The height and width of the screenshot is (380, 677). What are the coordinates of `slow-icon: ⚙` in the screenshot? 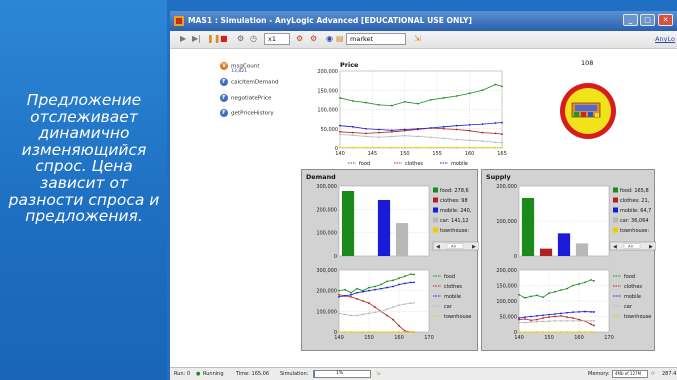 It's located at (240, 38).